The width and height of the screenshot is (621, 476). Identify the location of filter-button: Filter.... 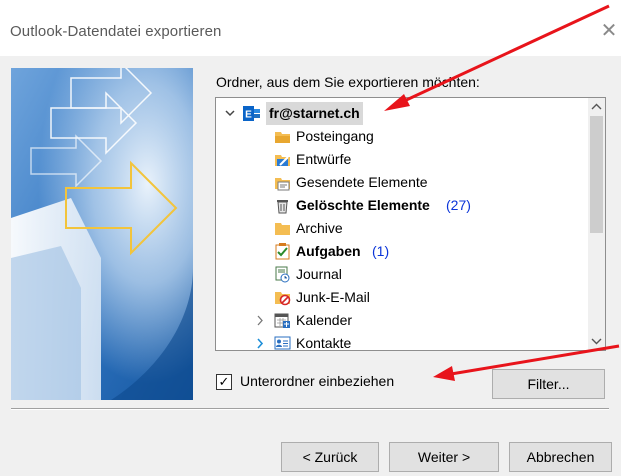
(548, 384).